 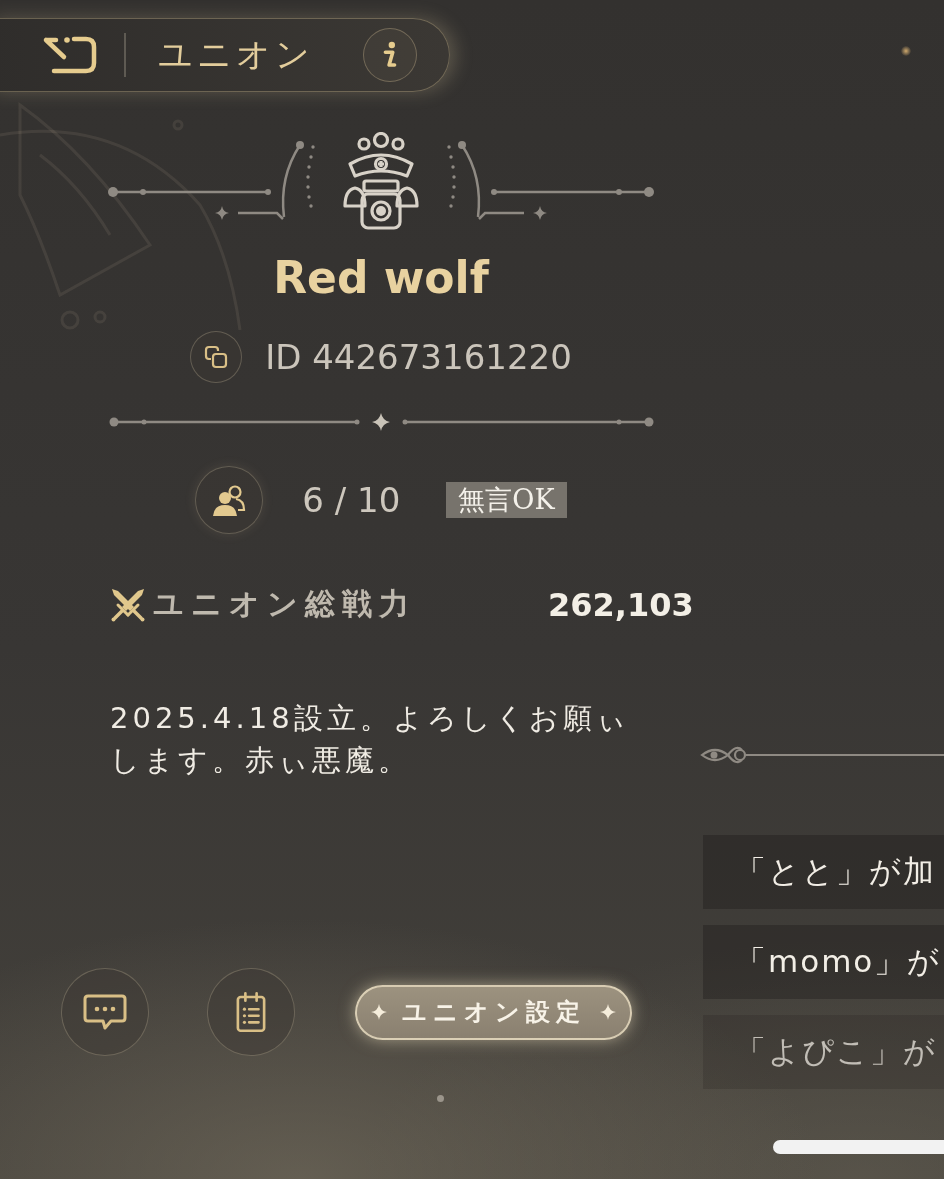 I want to click on copy-button, so click(x=216, y=357).